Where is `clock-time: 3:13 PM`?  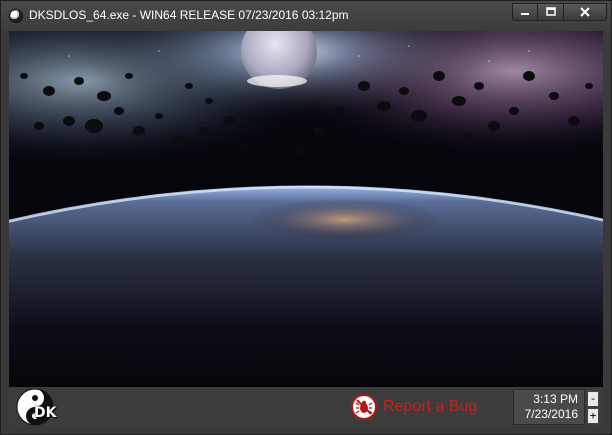 clock-time: 3:13 PM is located at coordinates (555, 399).